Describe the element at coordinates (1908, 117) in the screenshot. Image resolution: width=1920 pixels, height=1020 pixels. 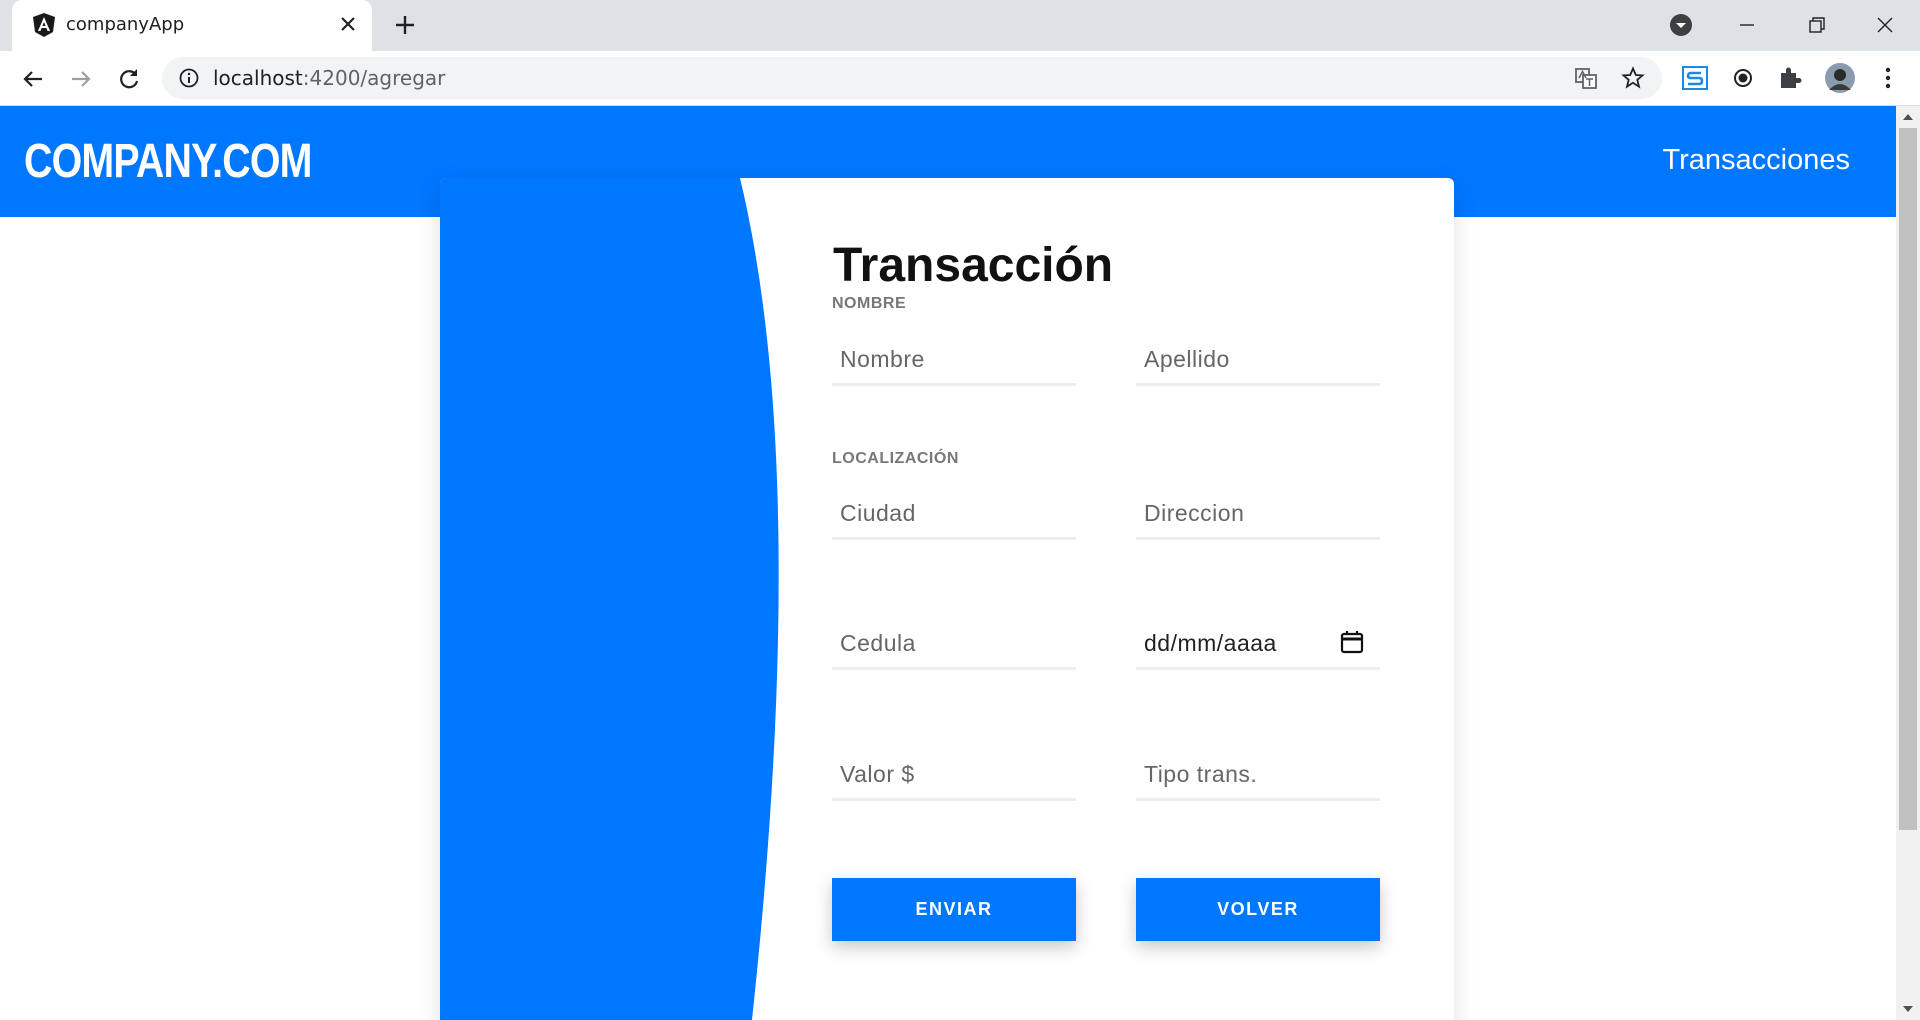
I see `scroll-up-icon` at that location.